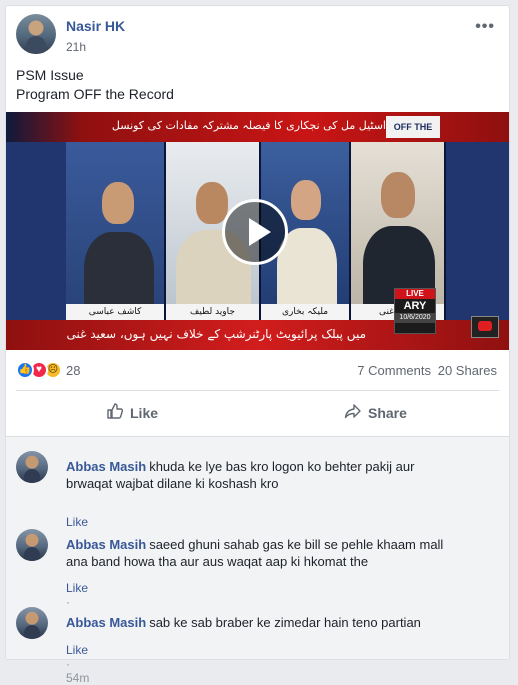 This screenshot has height=685, width=518. I want to click on channel-logo: LIVE ARY 10/6/2020, so click(415, 311).